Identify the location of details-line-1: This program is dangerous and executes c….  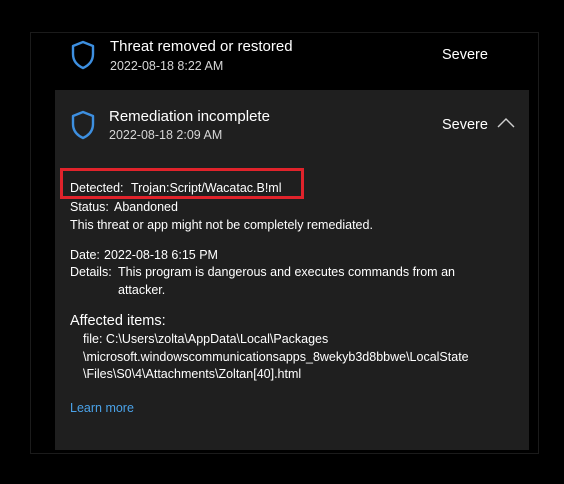
(286, 272).